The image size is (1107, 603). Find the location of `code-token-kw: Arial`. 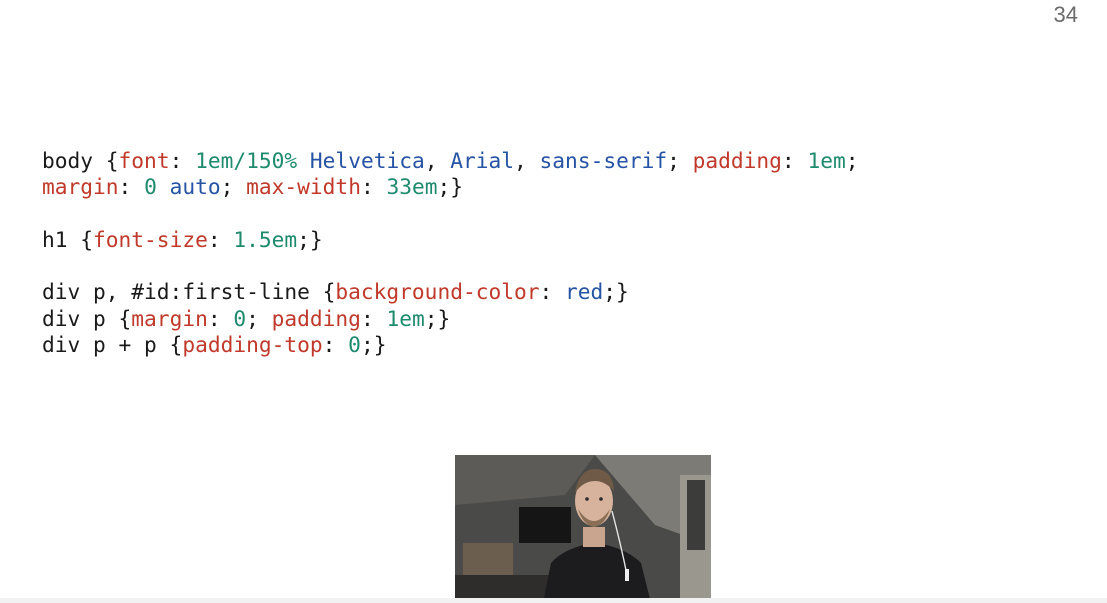

code-token-kw: Arial is located at coordinates (482, 160).